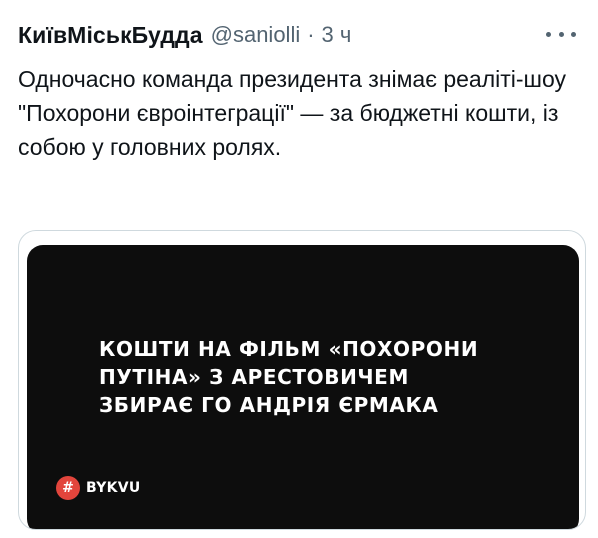 The image size is (598, 538). I want to click on more-horizontal-icon, so click(561, 34).